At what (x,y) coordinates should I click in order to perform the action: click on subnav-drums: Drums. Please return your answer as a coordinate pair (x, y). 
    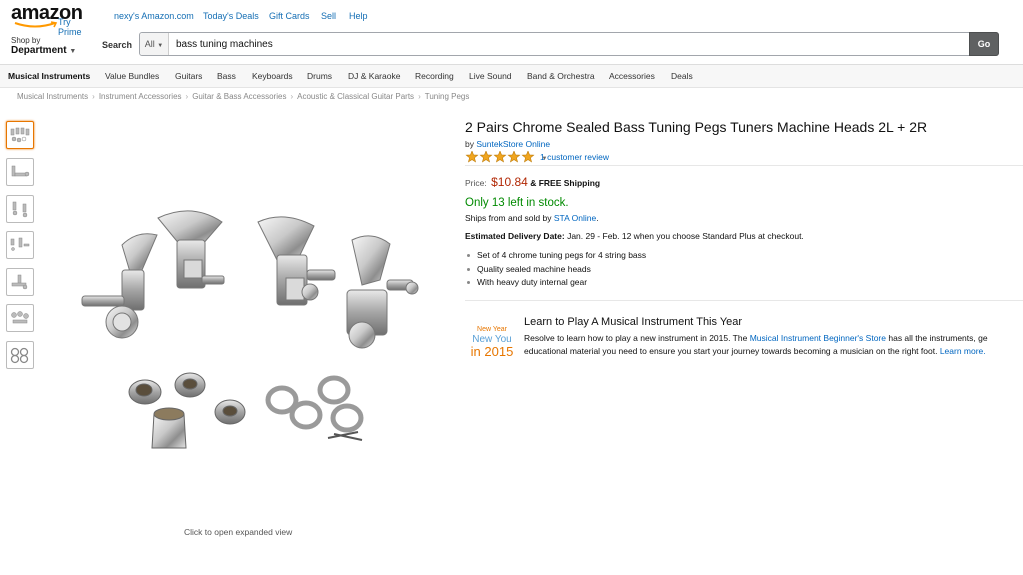
    Looking at the image, I should click on (319, 76).